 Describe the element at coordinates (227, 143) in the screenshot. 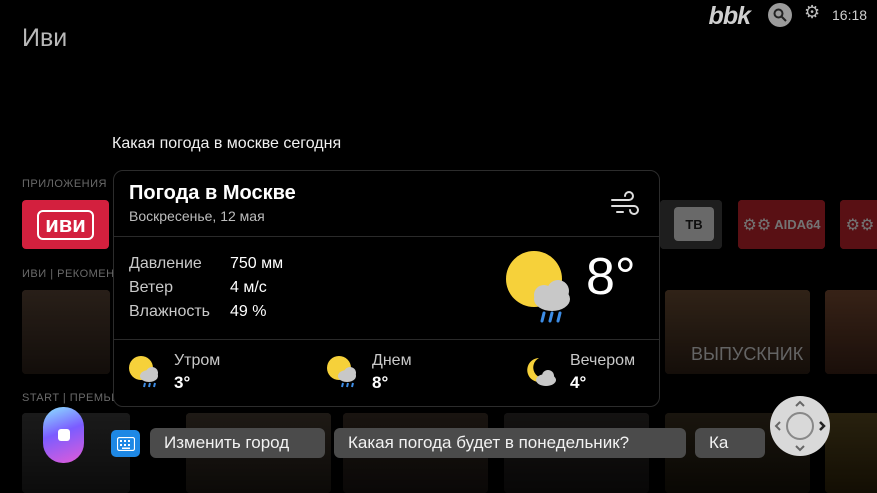

I see `voice-query-text: Какая погода в москве сегодня` at that location.